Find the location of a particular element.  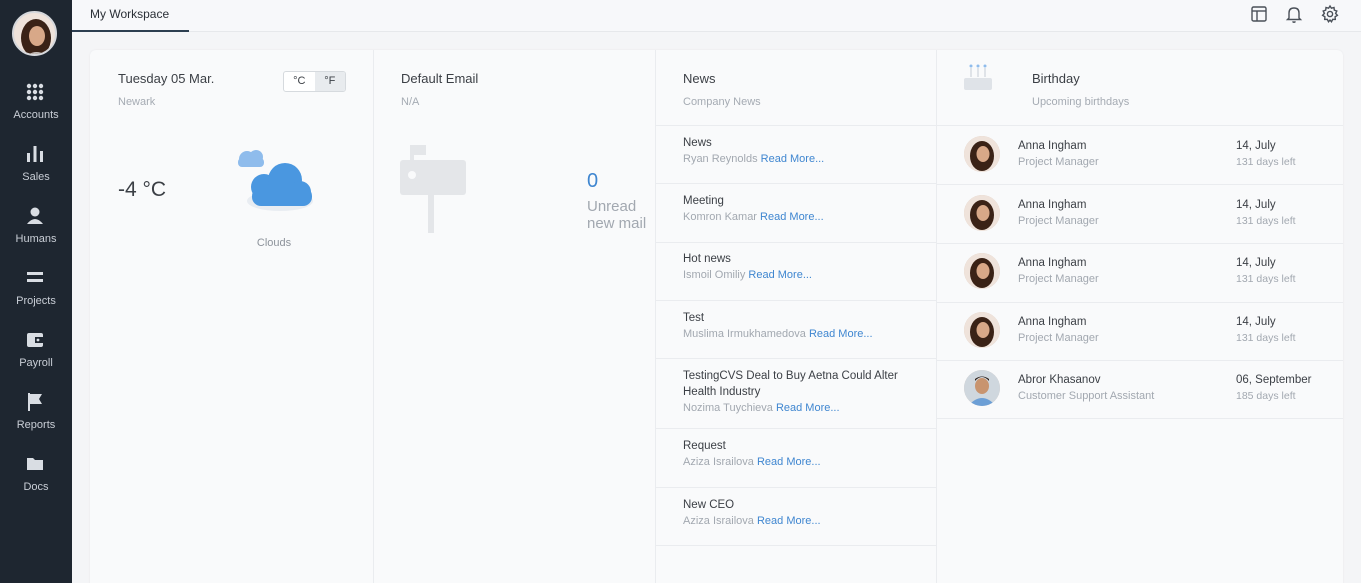

sidebar-item-docs: Docs is located at coordinates (36, 484).